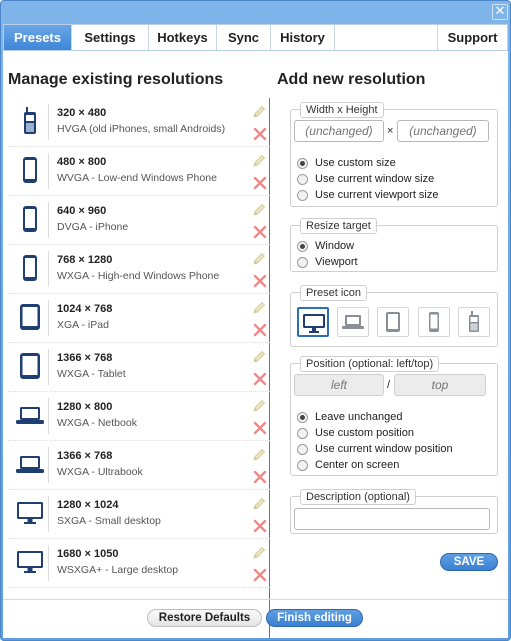  I want to click on preset-title: 768 × 1280, so click(85, 260).